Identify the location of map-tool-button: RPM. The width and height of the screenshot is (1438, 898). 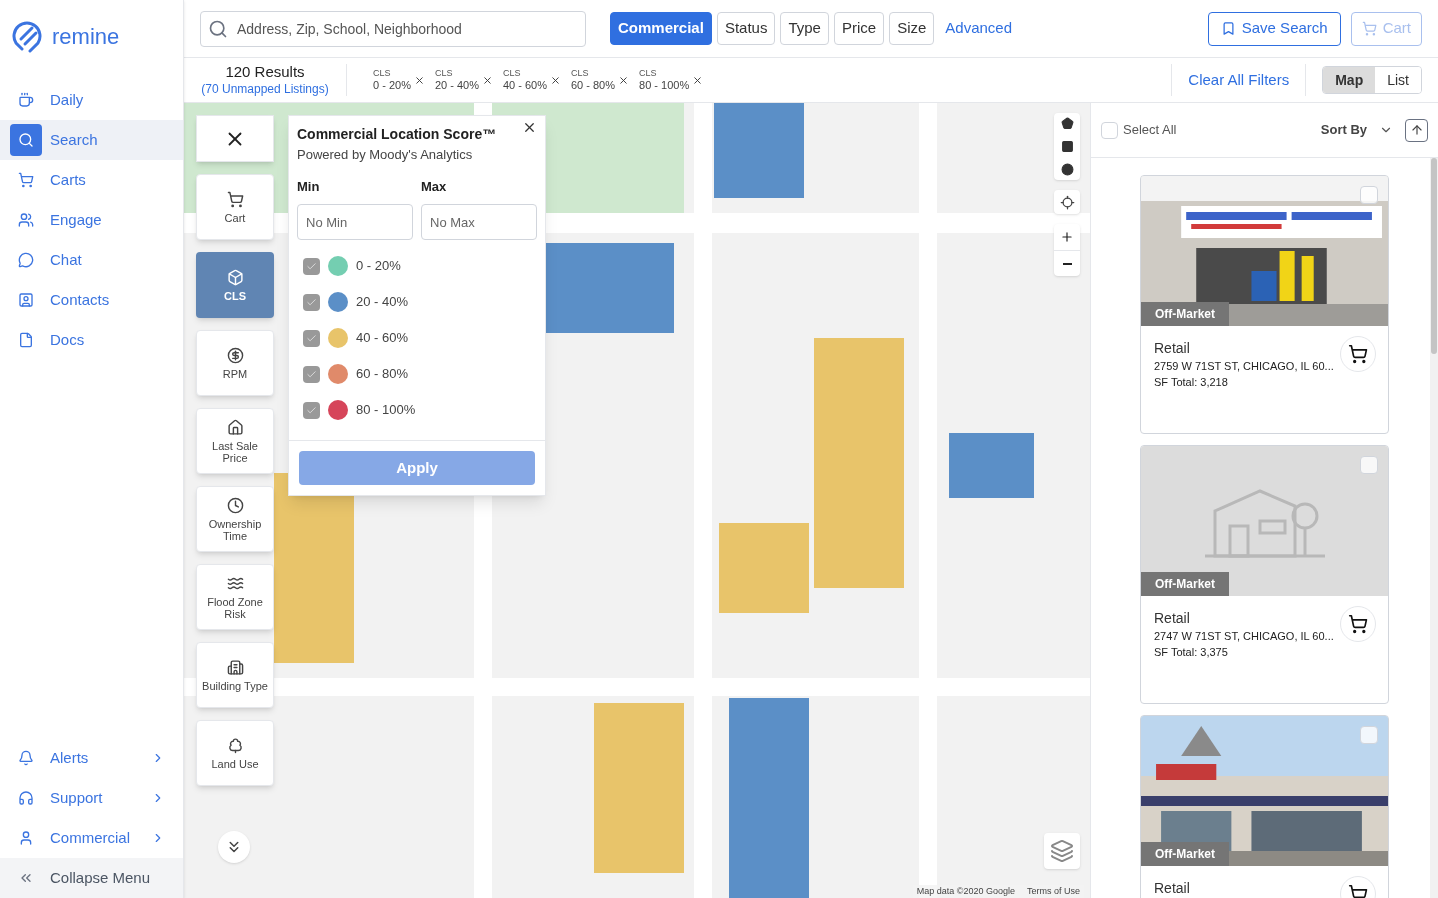
(235, 363).